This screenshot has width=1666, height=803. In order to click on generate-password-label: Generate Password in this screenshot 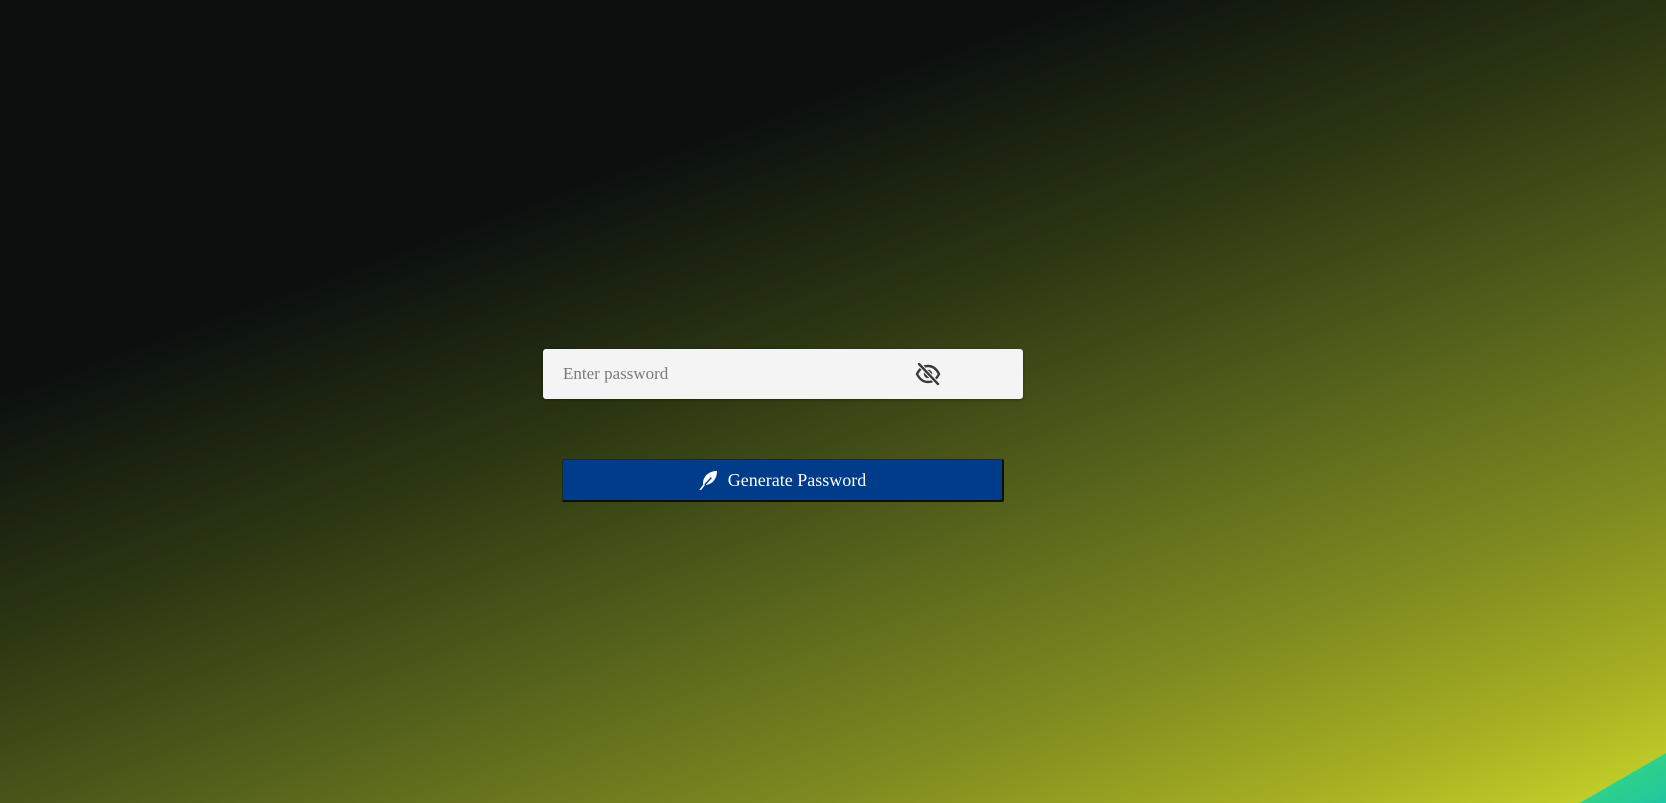, I will do `click(797, 479)`.